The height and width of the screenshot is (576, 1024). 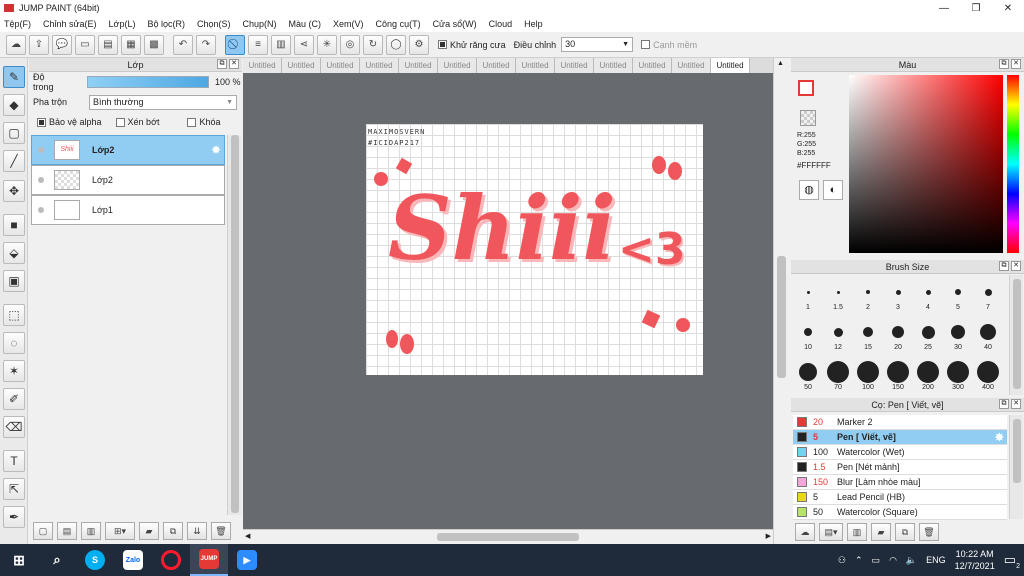 I want to click on brush-size-option: 1.5, so click(x=838, y=295).